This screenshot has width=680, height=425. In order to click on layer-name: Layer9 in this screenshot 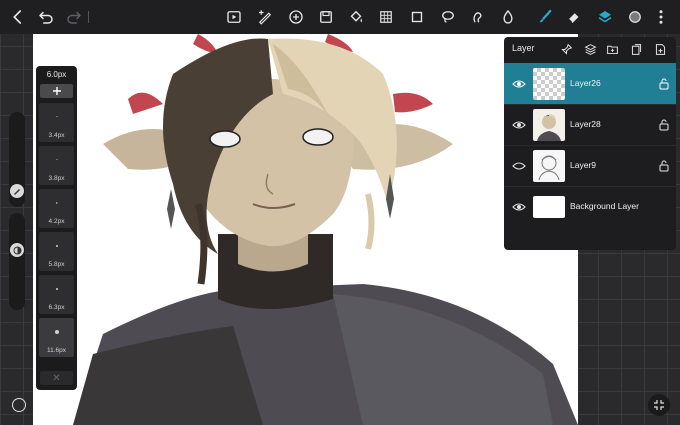, I will do `click(583, 165)`.